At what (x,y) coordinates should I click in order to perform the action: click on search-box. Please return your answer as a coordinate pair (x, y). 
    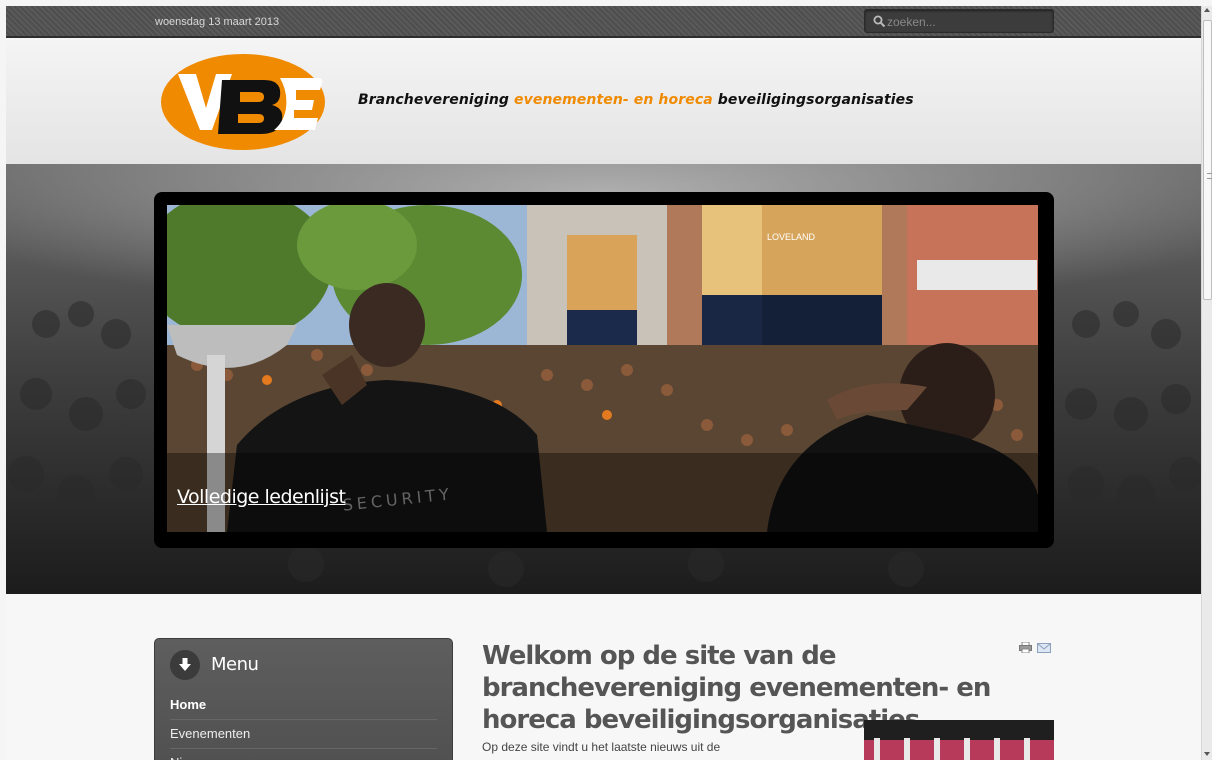
    Looking at the image, I should click on (959, 21).